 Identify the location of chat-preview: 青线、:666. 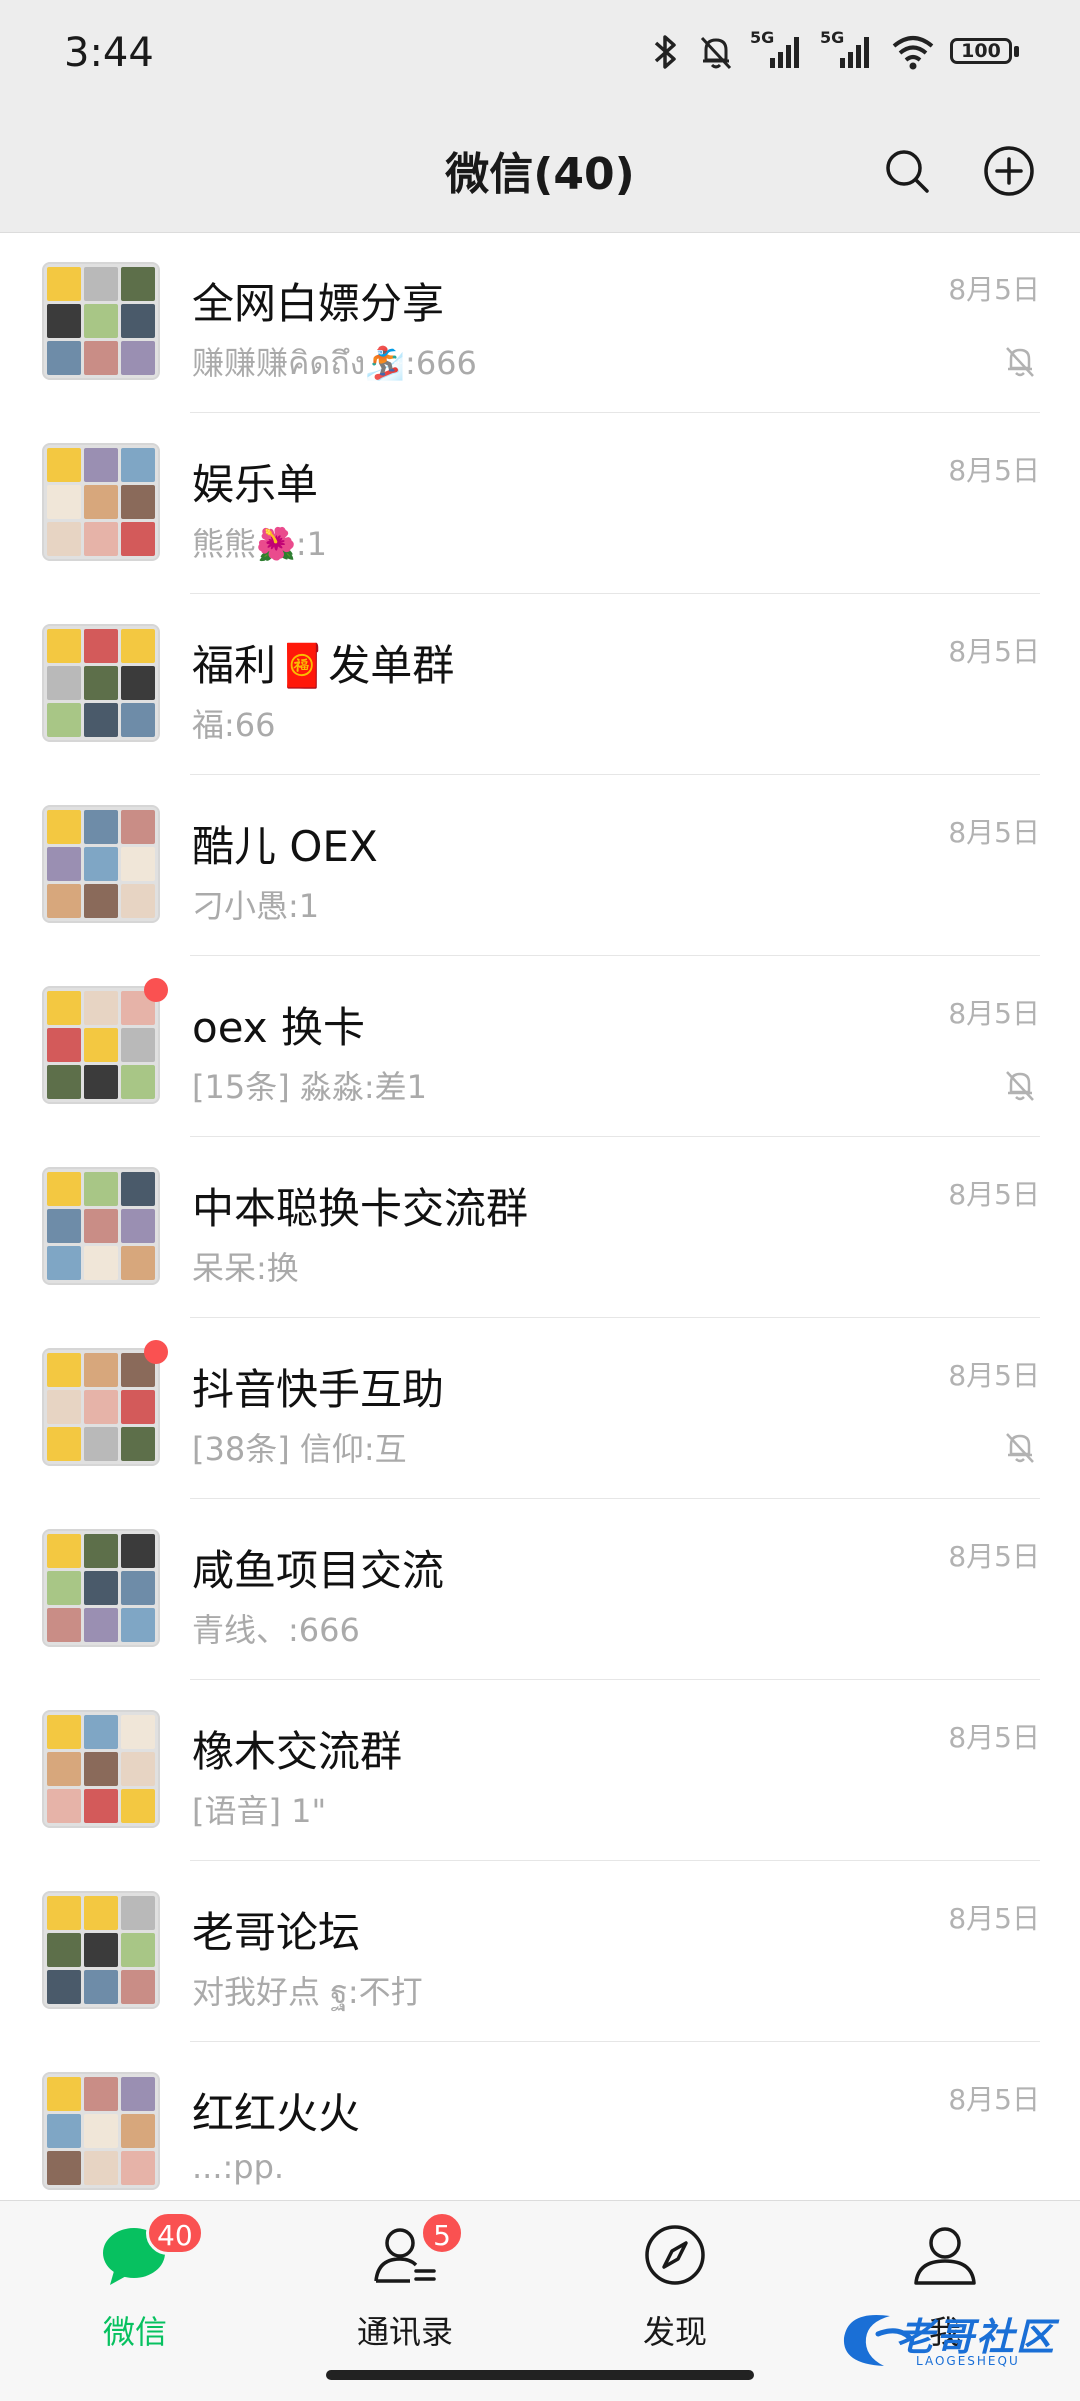
(276, 1630).